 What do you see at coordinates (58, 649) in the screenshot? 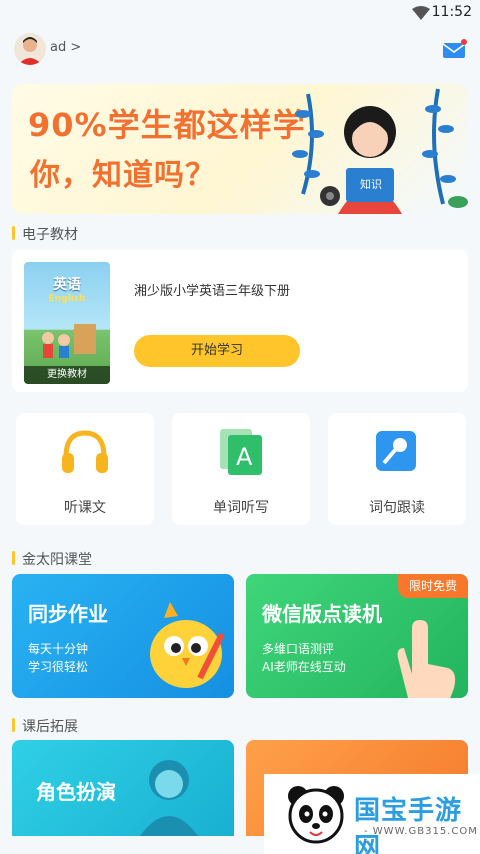
I see `card-subtitle-line1: 每天十分钟` at bounding box center [58, 649].